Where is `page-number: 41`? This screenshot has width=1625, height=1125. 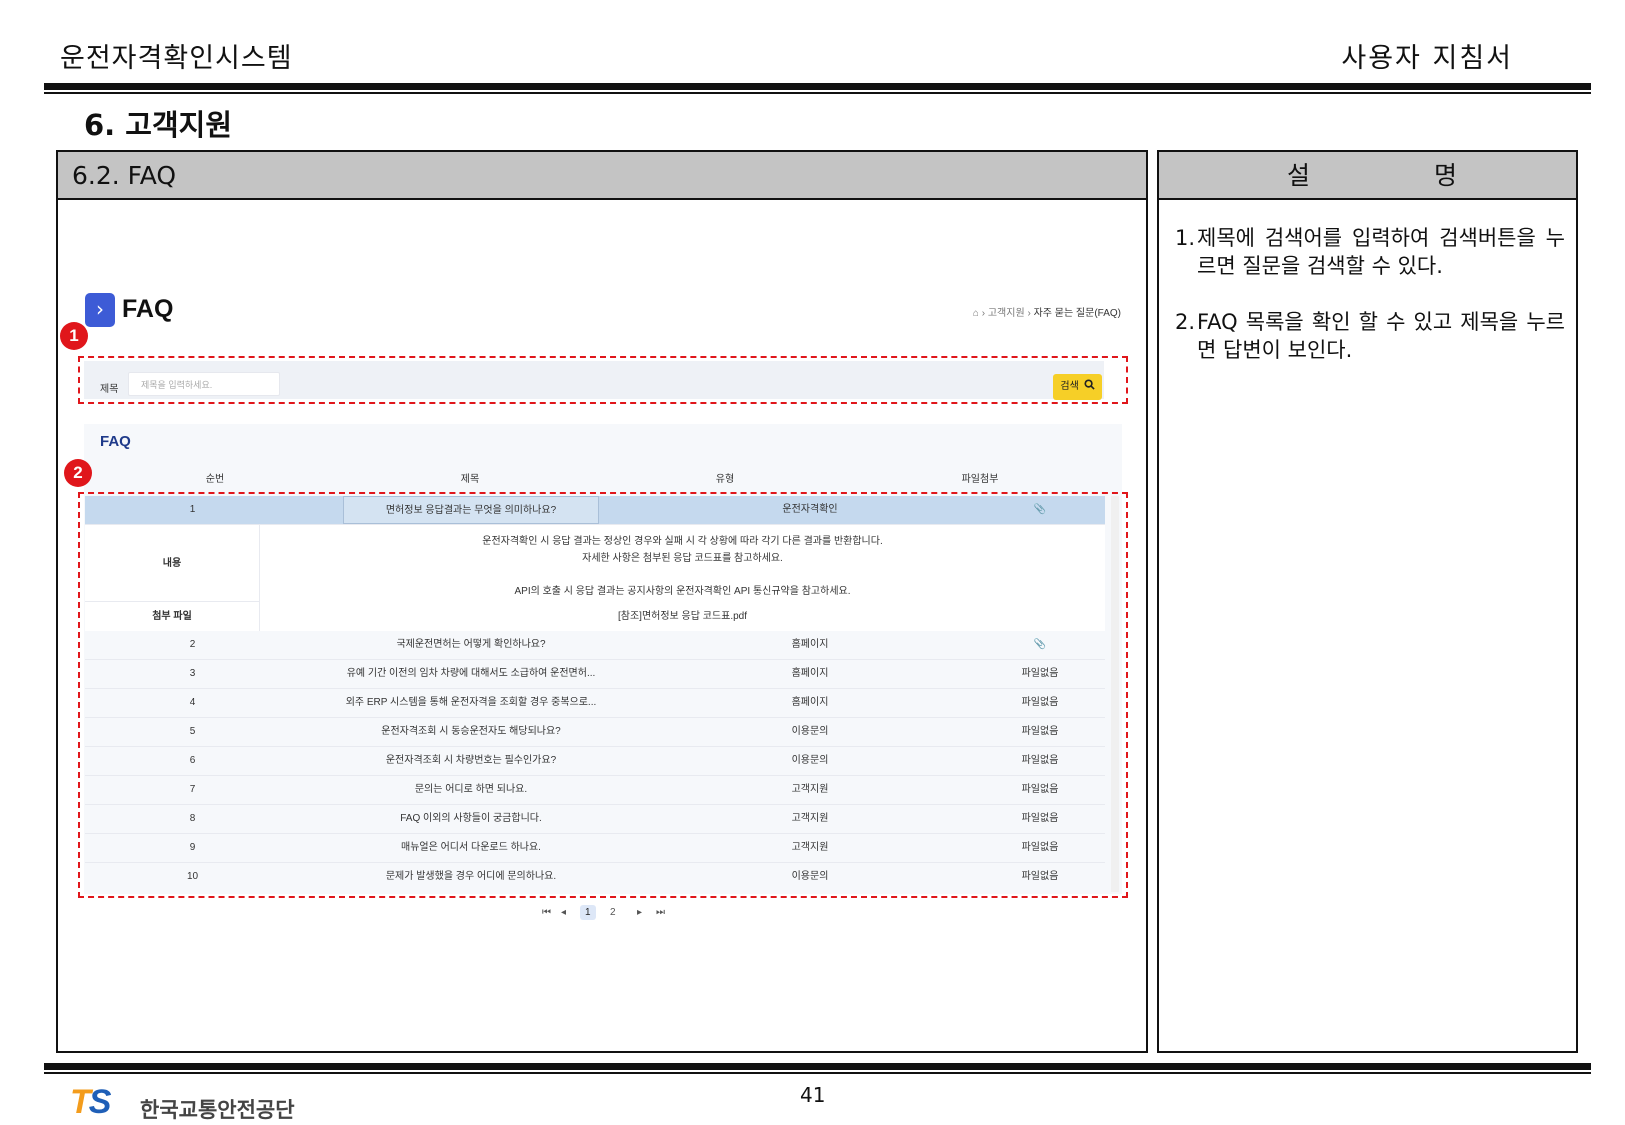
page-number: 41 is located at coordinates (813, 1095).